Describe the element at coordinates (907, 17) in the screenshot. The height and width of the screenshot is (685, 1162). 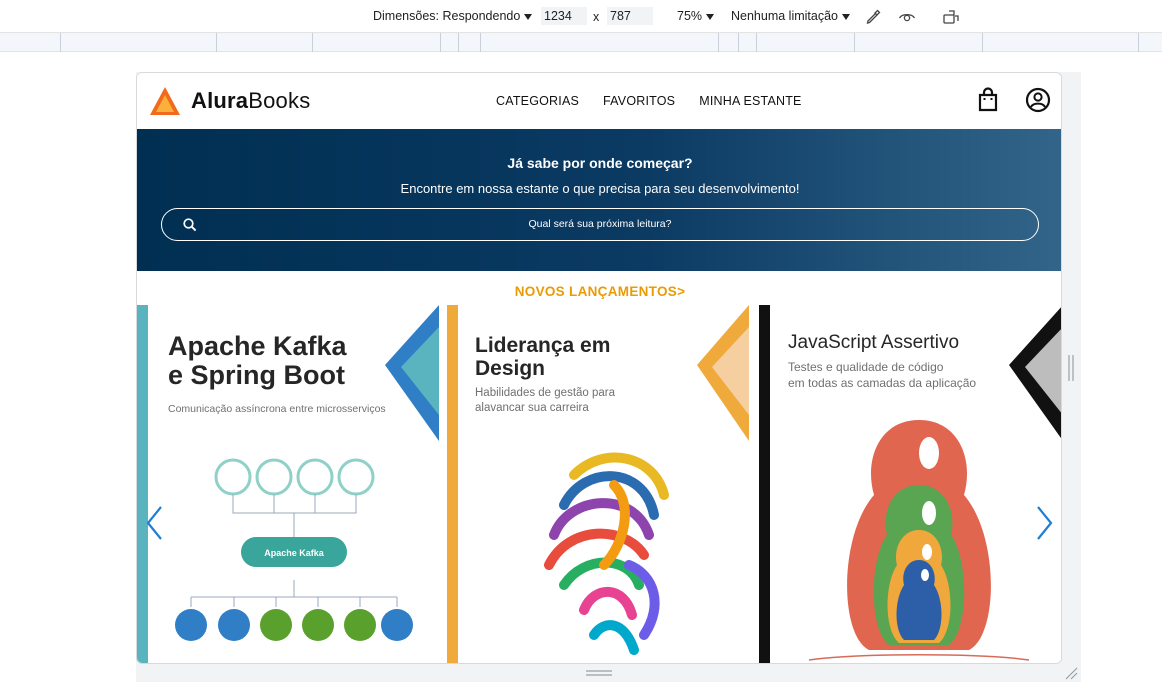
I see `eye-icon` at that location.